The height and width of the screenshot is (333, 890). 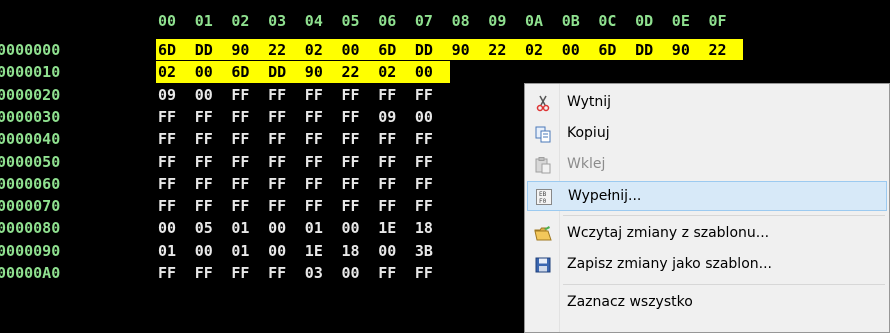 What do you see at coordinates (707, 103) in the screenshot?
I see `menu-item-wytnij: Wytnij` at bounding box center [707, 103].